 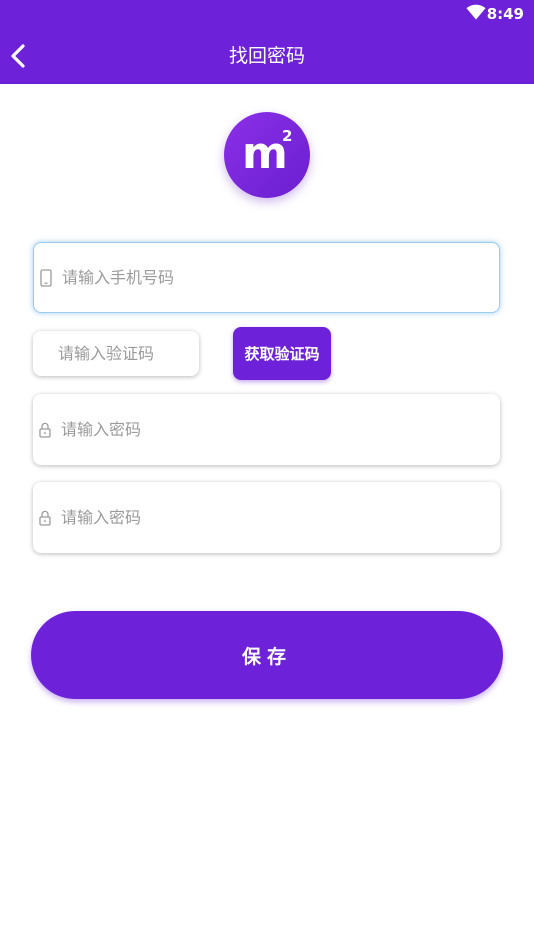 I want to click on code-field, so click(x=116, y=353).